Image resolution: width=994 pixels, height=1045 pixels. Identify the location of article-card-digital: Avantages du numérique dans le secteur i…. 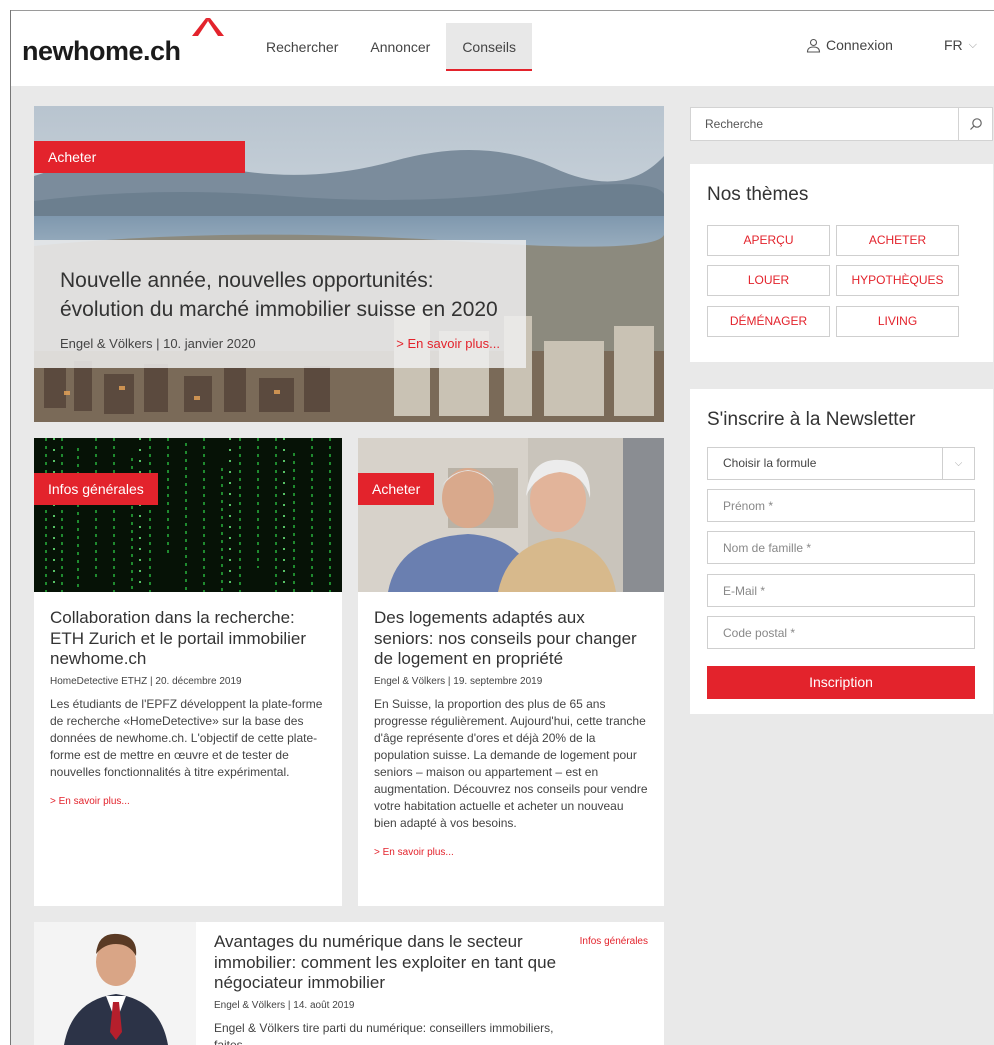
(349, 983).